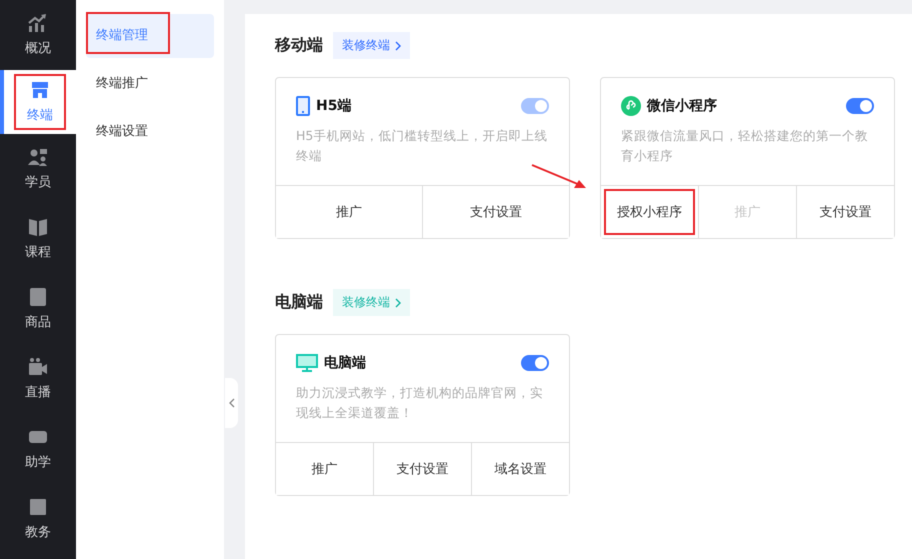  I want to click on chart-icon, so click(38, 23).